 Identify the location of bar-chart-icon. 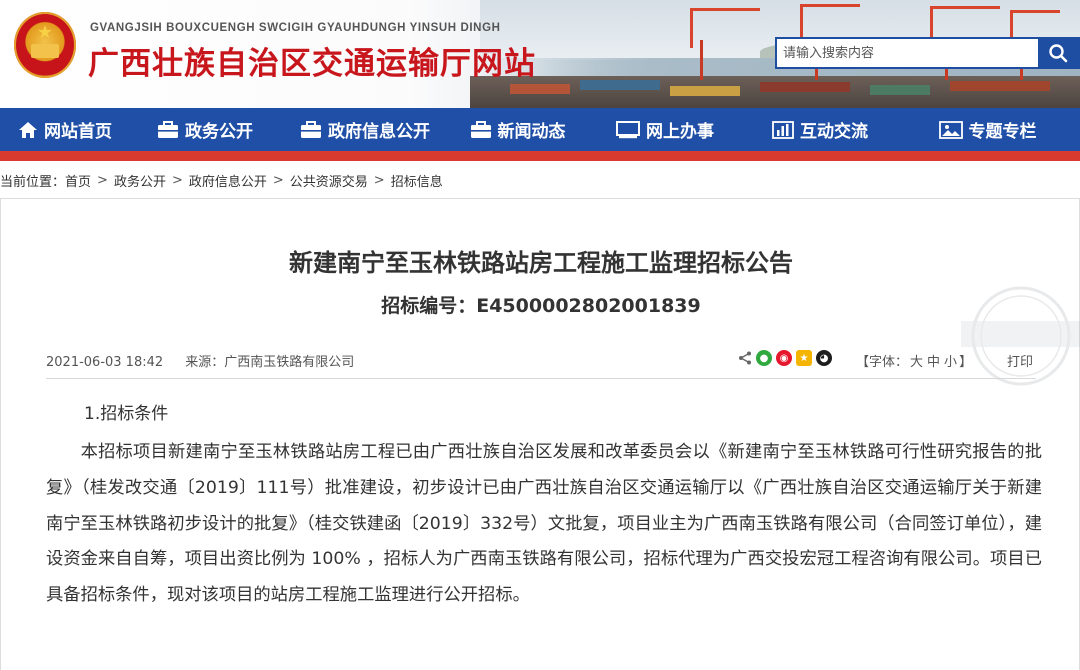
(783, 129).